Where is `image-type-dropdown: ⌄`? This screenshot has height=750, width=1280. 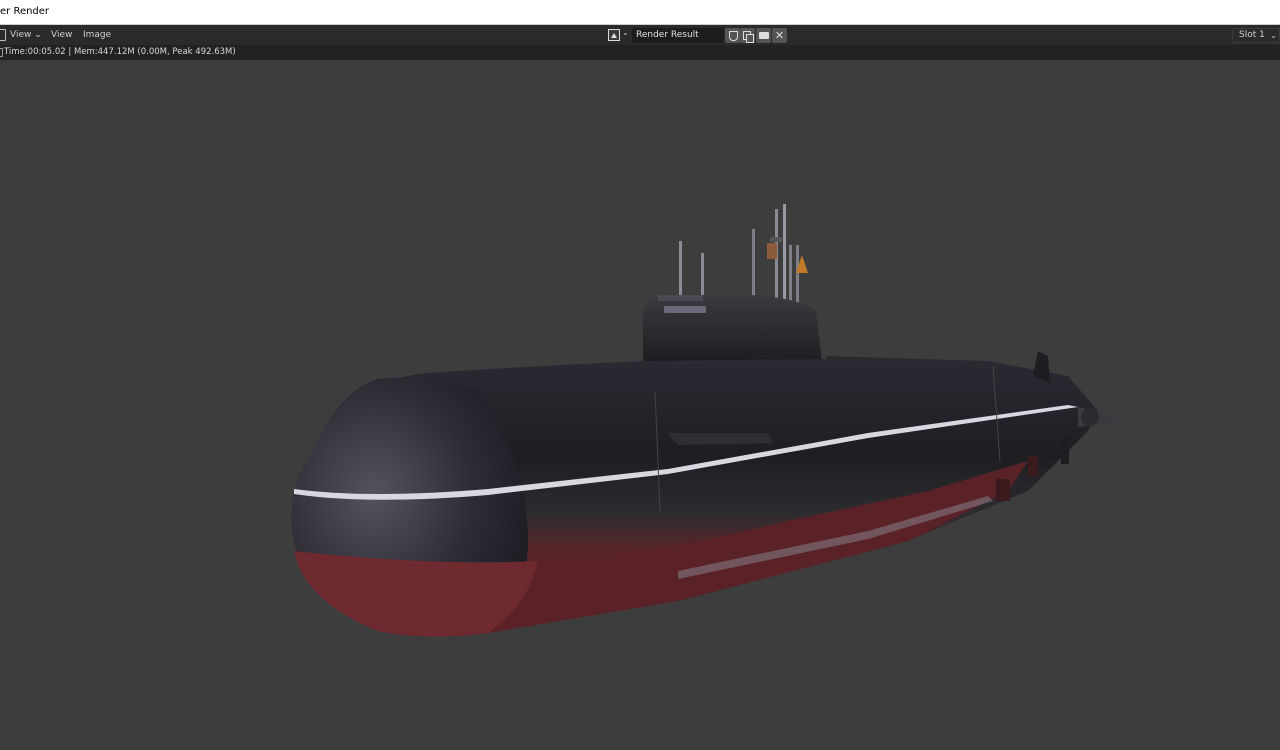 image-type-dropdown: ⌄ is located at coordinates (618, 35).